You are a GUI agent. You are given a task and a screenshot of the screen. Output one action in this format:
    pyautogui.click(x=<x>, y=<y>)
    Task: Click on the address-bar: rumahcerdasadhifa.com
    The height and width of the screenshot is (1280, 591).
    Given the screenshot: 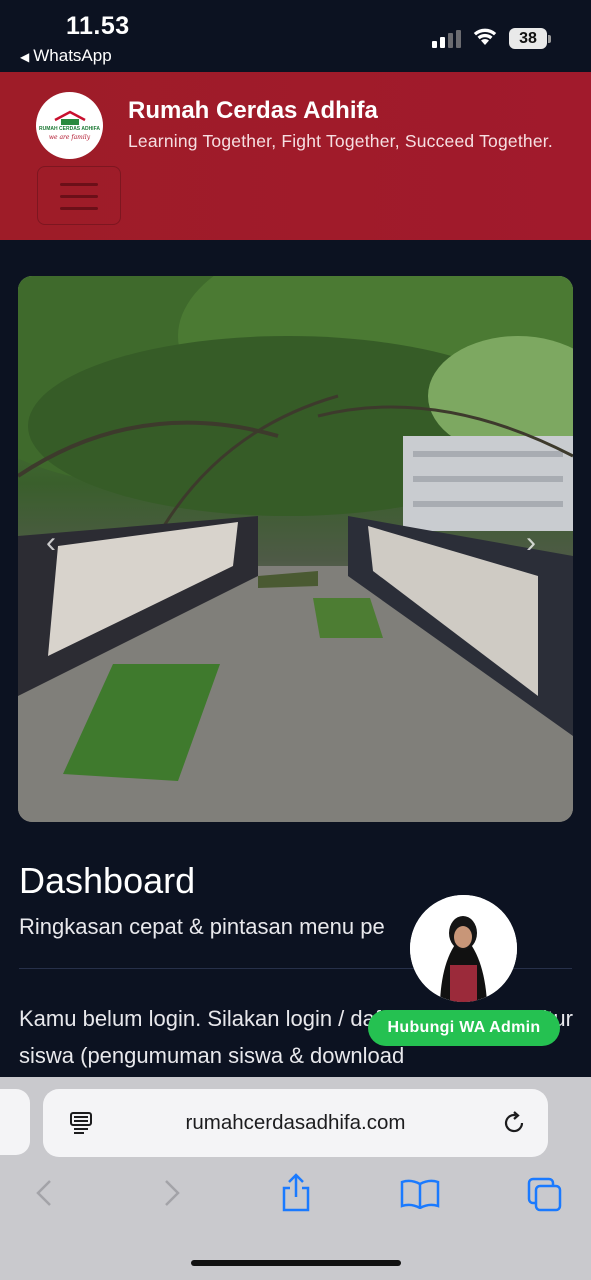 What is the action you would take?
    pyautogui.click(x=295, y=1123)
    